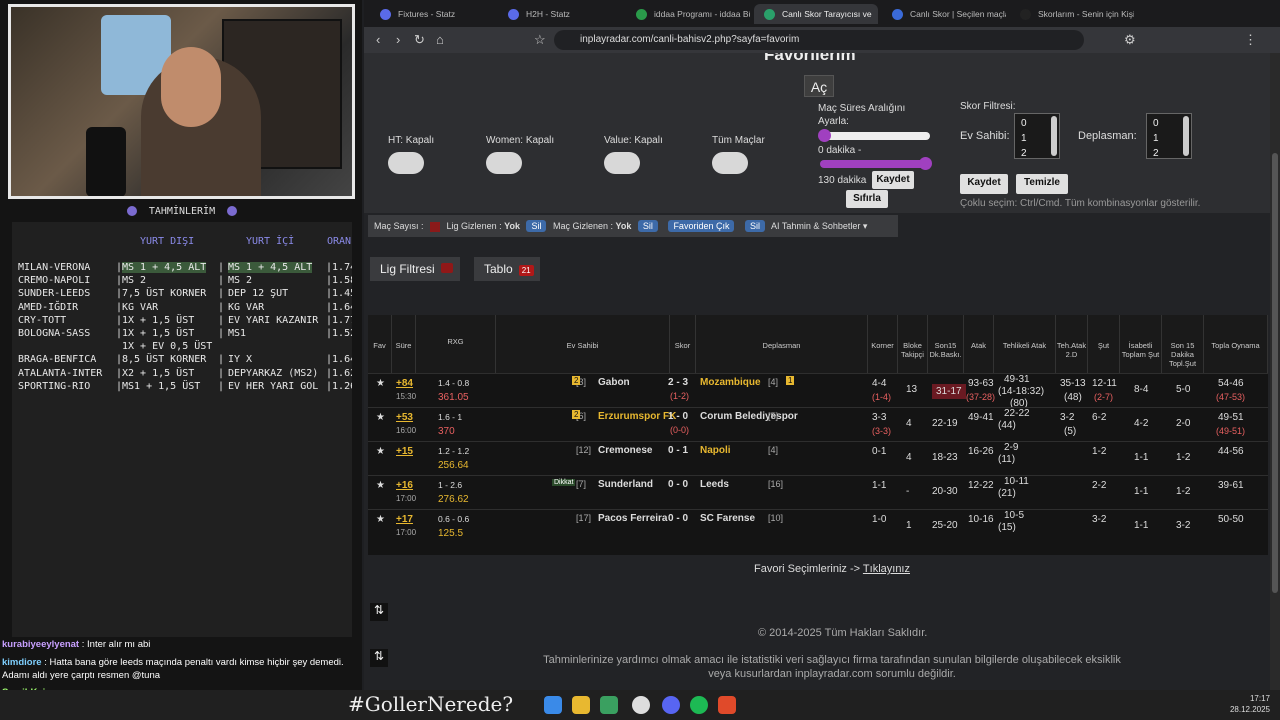 The image size is (1280, 720). What do you see at coordinates (949, 391) in the screenshot?
I see `pressure-stat: 31-17` at bounding box center [949, 391].